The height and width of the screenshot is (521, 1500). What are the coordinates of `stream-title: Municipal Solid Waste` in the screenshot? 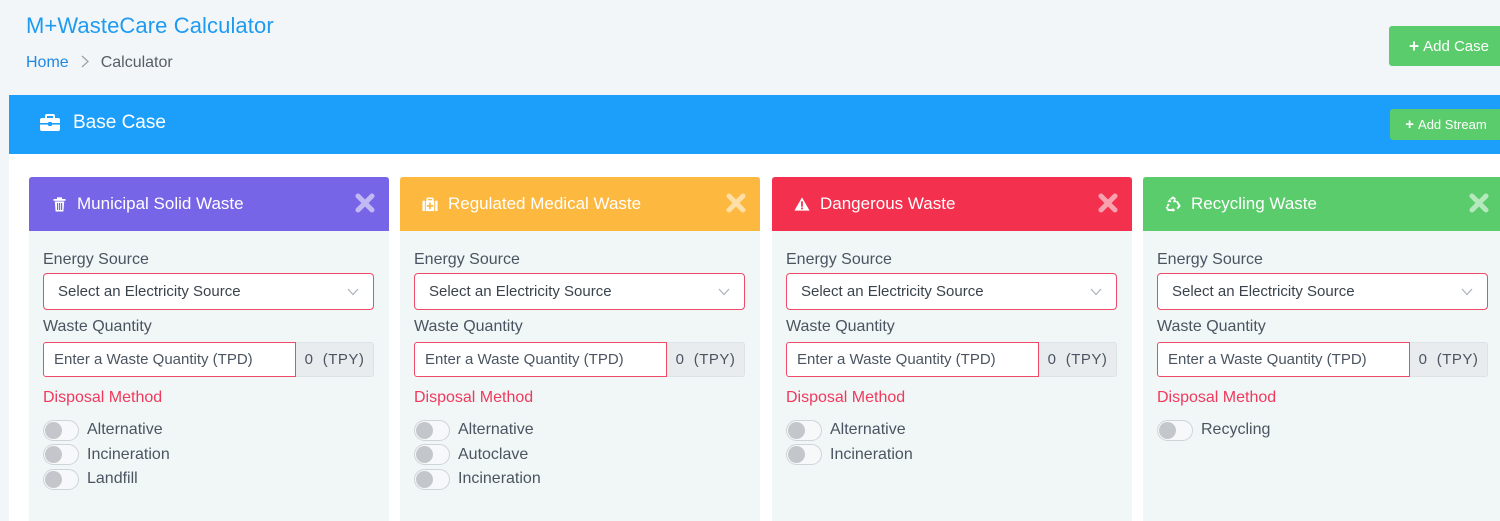 It's located at (160, 203).